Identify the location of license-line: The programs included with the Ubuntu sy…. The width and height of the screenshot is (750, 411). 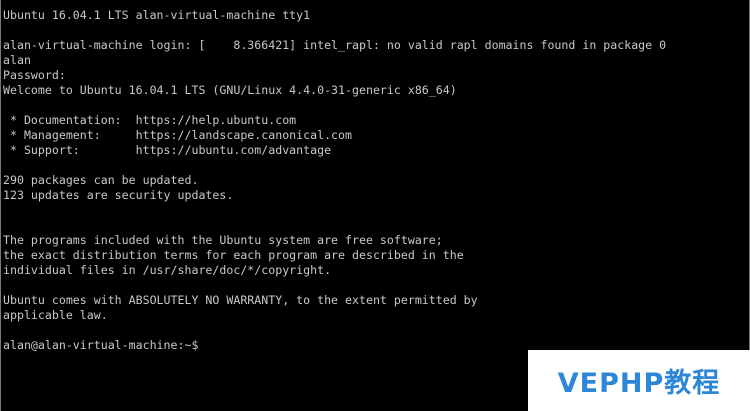
(223, 240).